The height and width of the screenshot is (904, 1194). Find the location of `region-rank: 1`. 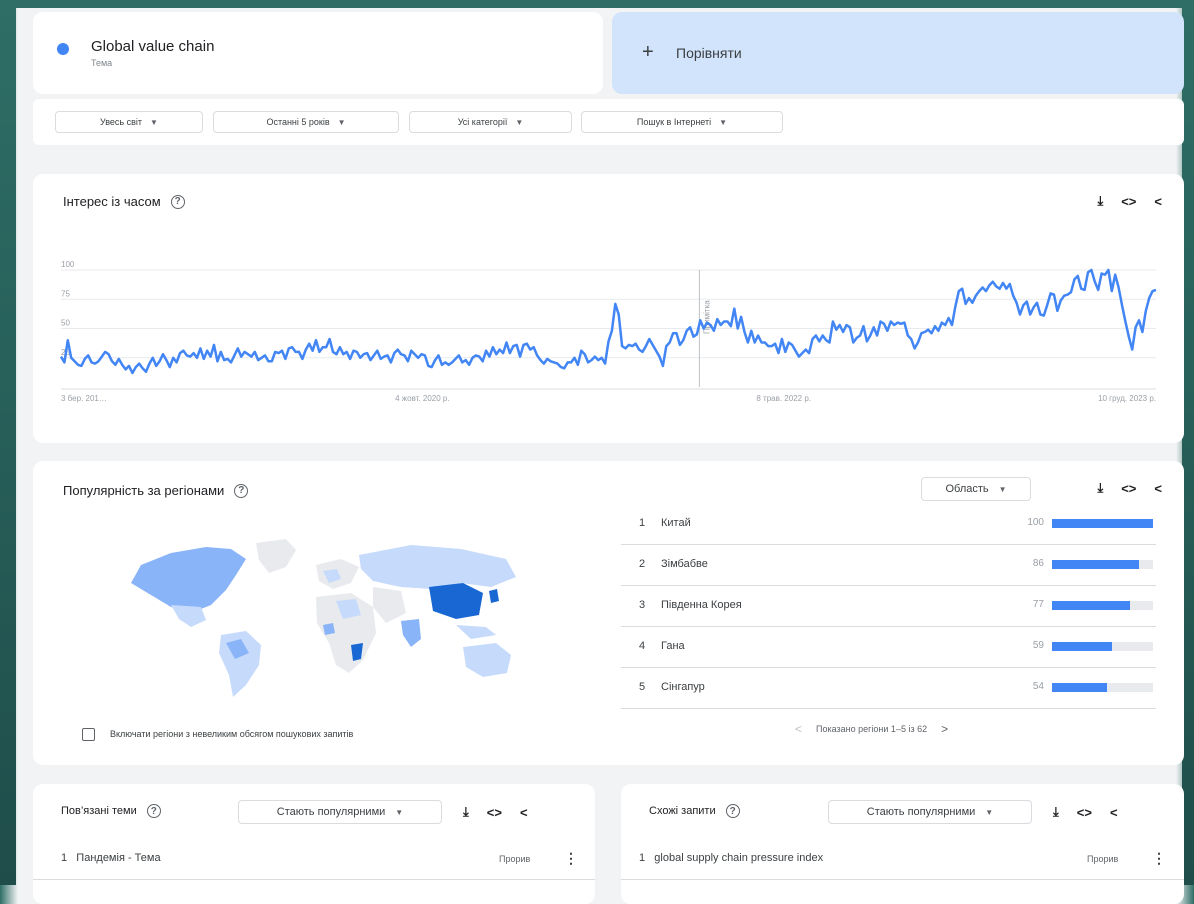

region-rank: 1 is located at coordinates (642, 523).